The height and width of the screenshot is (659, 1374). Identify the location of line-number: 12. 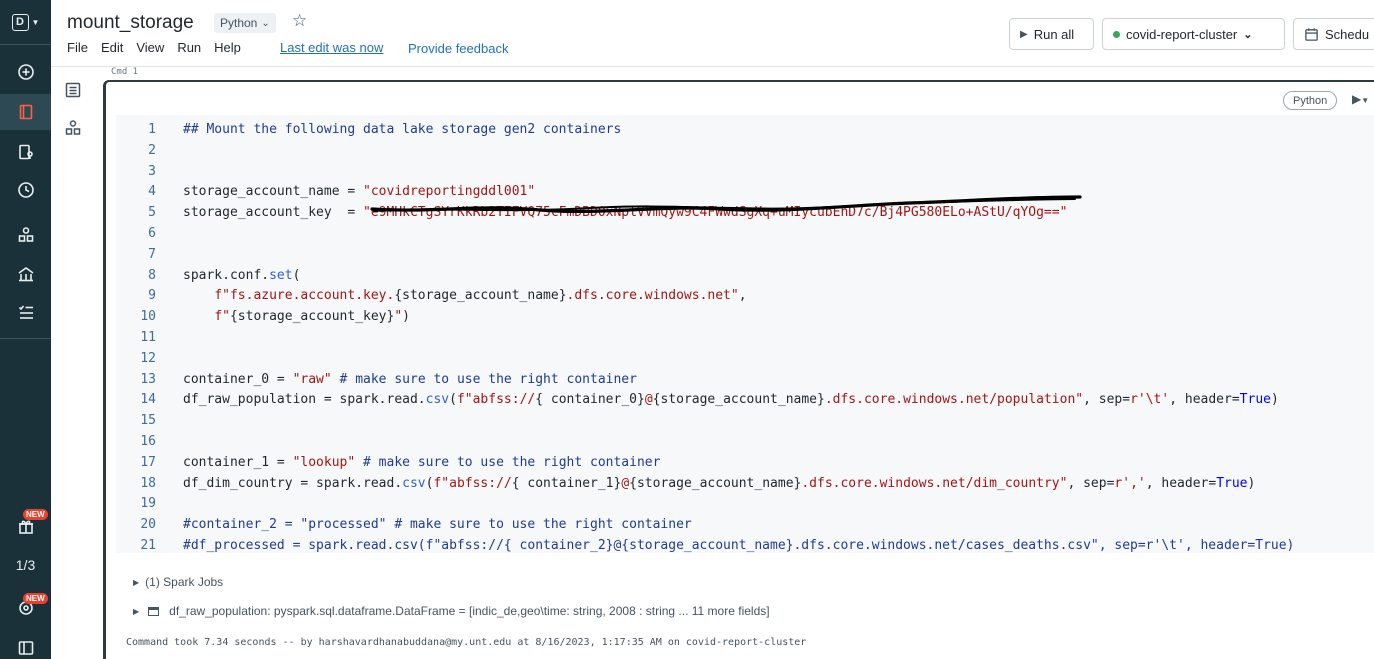
(148, 358).